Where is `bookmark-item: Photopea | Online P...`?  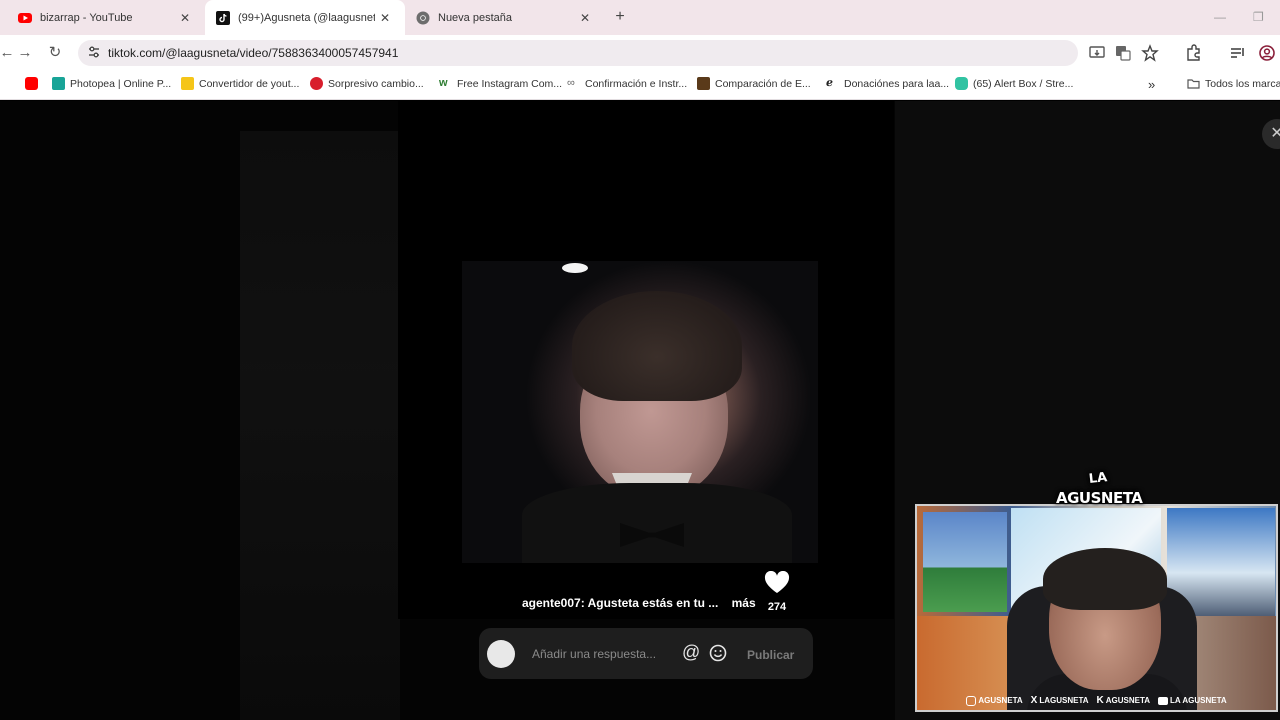
bookmark-item: Photopea | Online P... is located at coordinates (111, 83).